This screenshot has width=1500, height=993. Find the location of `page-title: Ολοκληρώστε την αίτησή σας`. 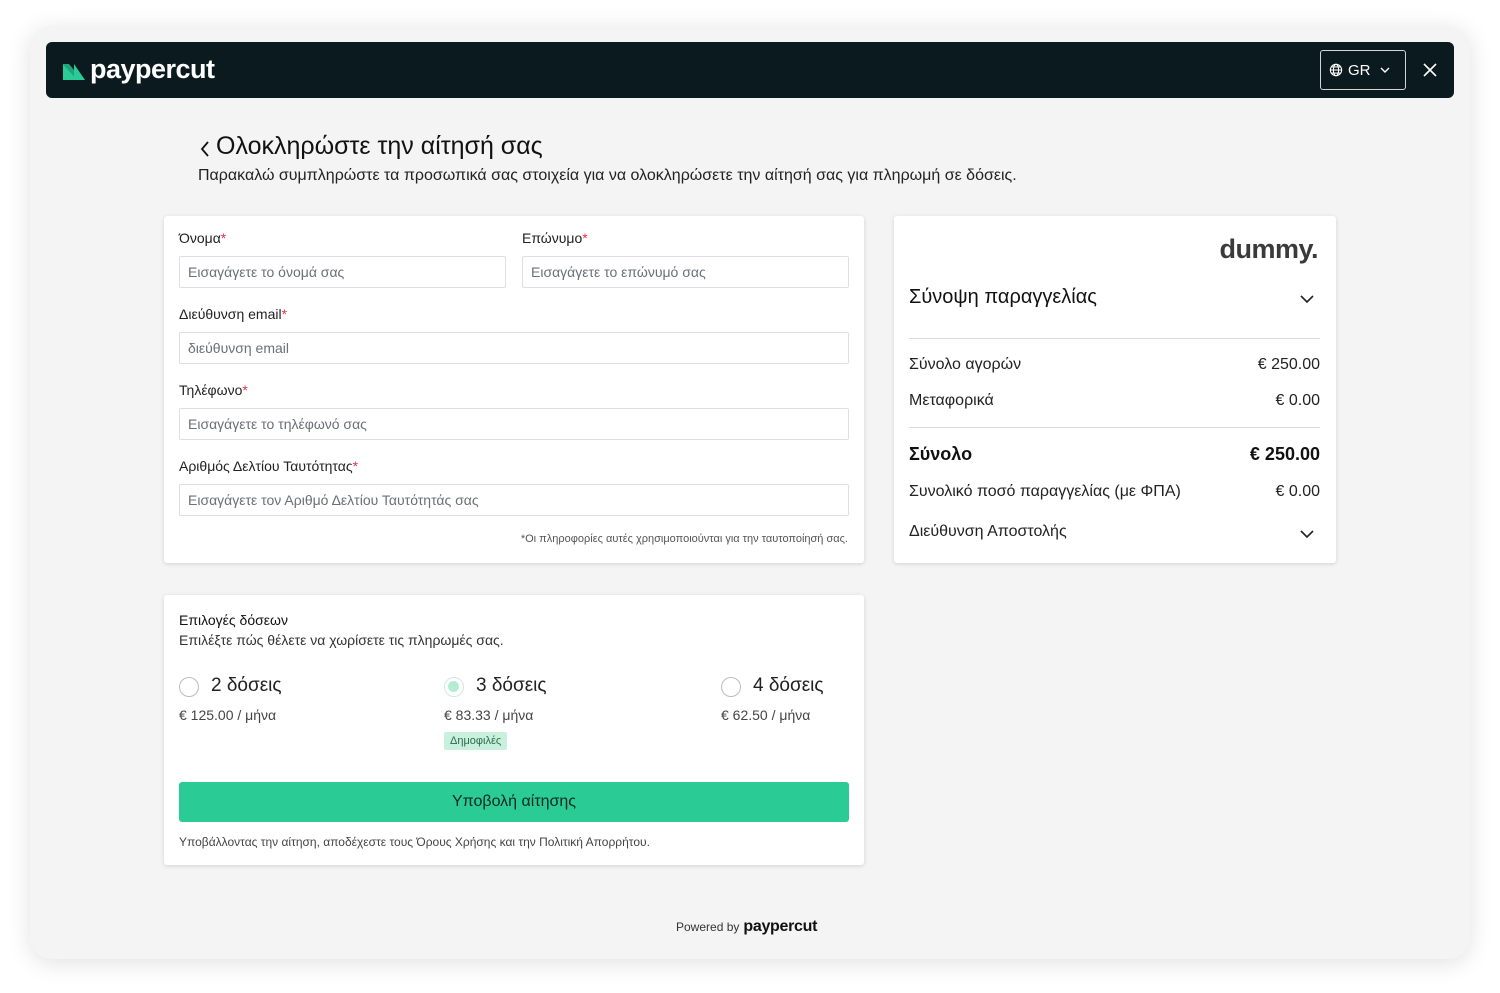

page-title: Ολοκληρώστε την αίτησή σας is located at coordinates (379, 146).